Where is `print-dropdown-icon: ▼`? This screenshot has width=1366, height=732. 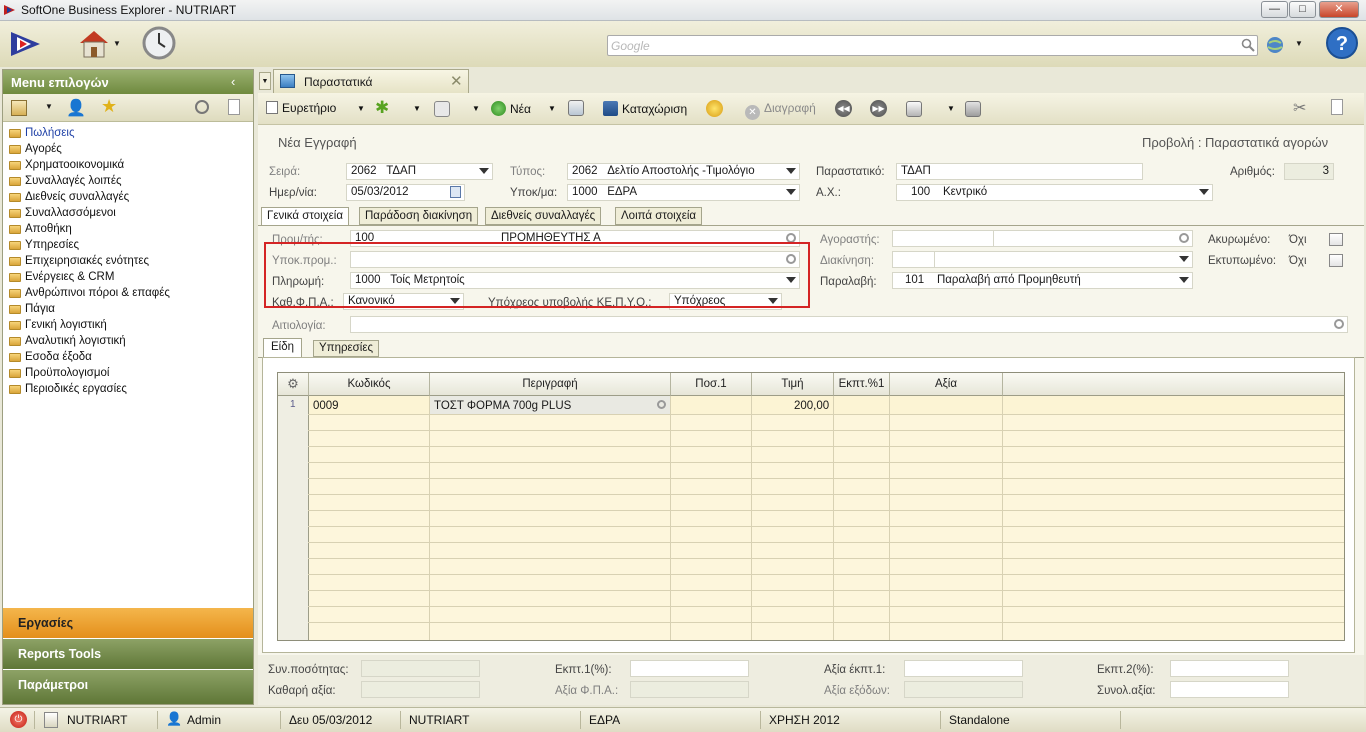
print-dropdown-icon: ▼ is located at coordinates (951, 108).